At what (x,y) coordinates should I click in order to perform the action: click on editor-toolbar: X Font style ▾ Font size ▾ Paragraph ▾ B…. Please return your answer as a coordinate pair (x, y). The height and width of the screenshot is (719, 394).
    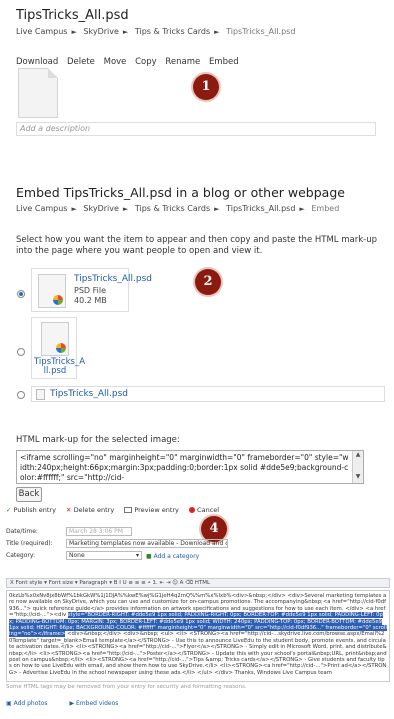
    Looking at the image, I should click on (198, 583).